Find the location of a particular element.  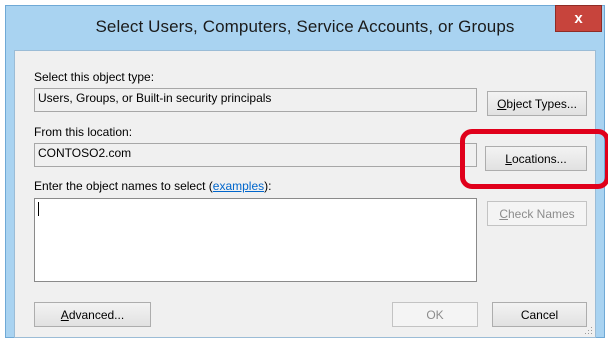

text-caret is located at coordinates (38, 209).